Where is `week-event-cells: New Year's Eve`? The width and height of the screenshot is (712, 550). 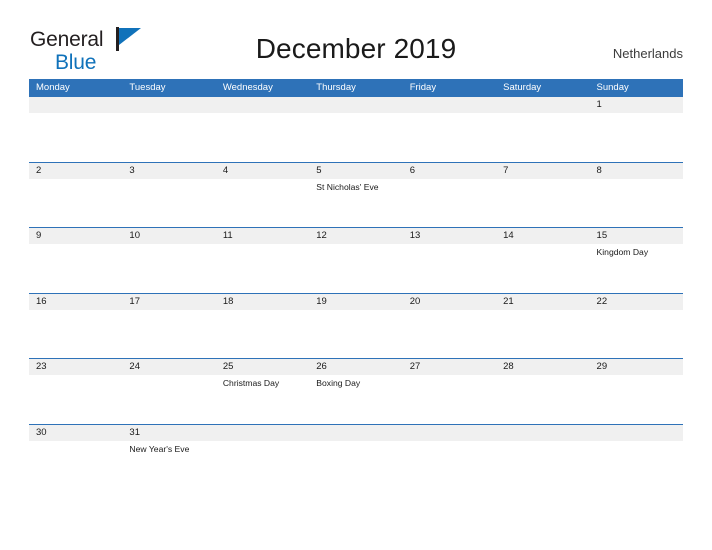
week-event-cells: New Year's Eve is located at coordinates (356, 465).